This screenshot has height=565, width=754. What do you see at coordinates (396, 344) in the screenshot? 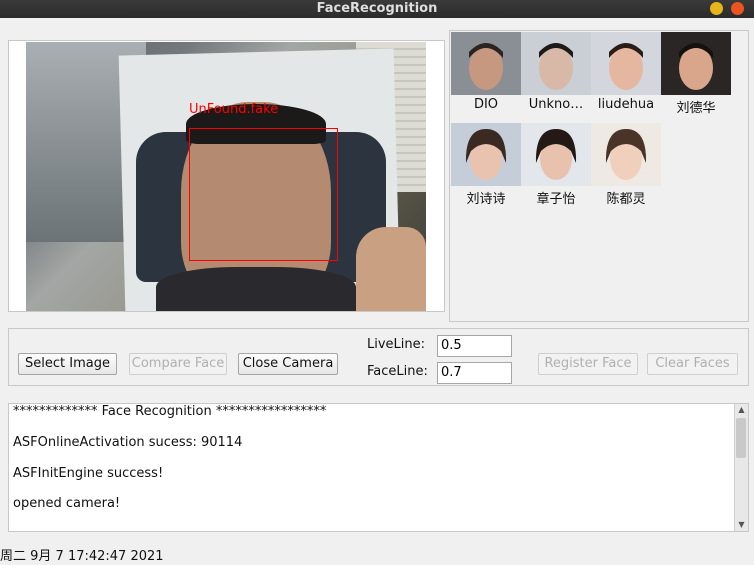
I see `liveline-label: LiveLine:` at bounding box center [396, 344].